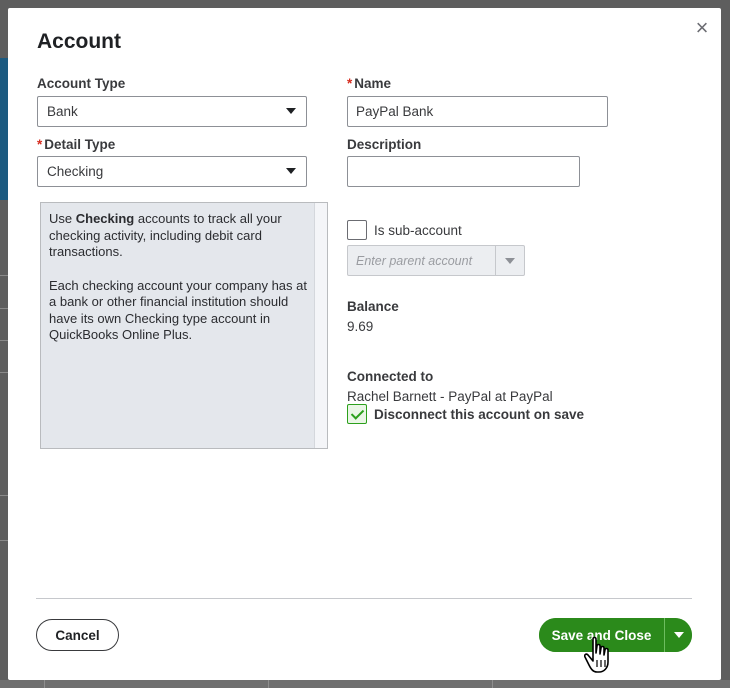  What do you see at coordinates (479, 414) in the screenshot?
I see `disconnect-label: Disconnect this account on save` at bounding box center [479, 414].